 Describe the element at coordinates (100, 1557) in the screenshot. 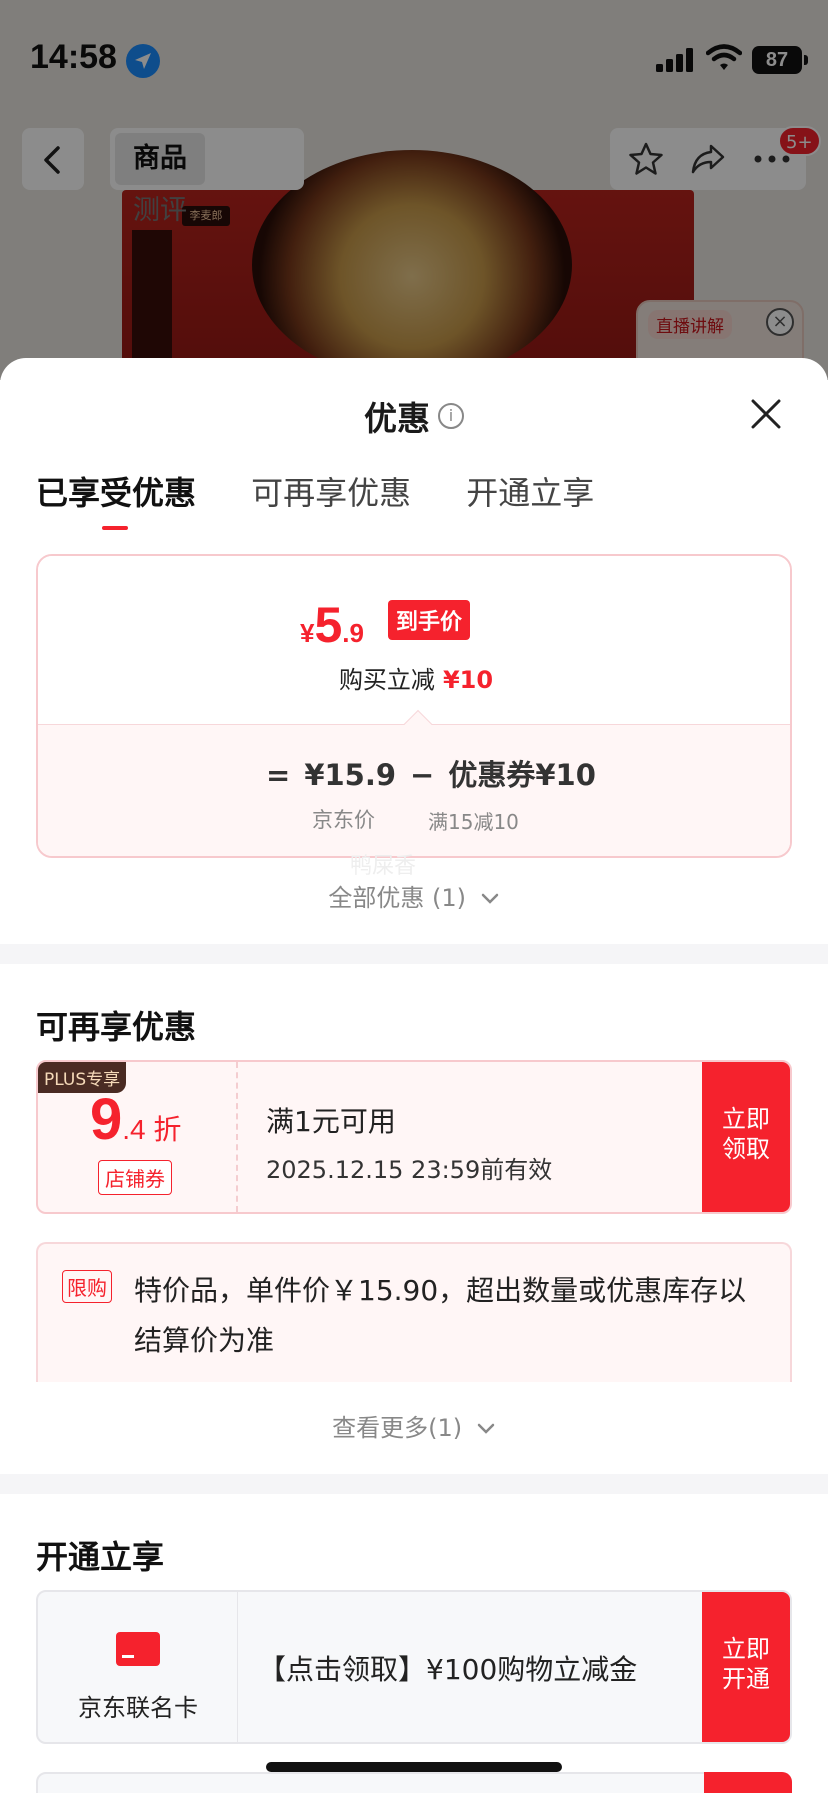

I see `open-section-title: 开通立享` at that location.